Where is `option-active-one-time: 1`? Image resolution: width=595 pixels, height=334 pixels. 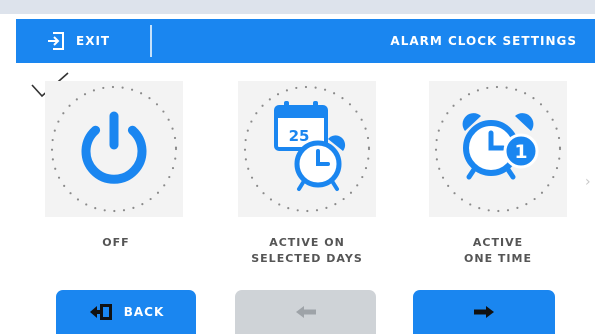 option-active-one-time: 1 is located at coordinates (498, 149).